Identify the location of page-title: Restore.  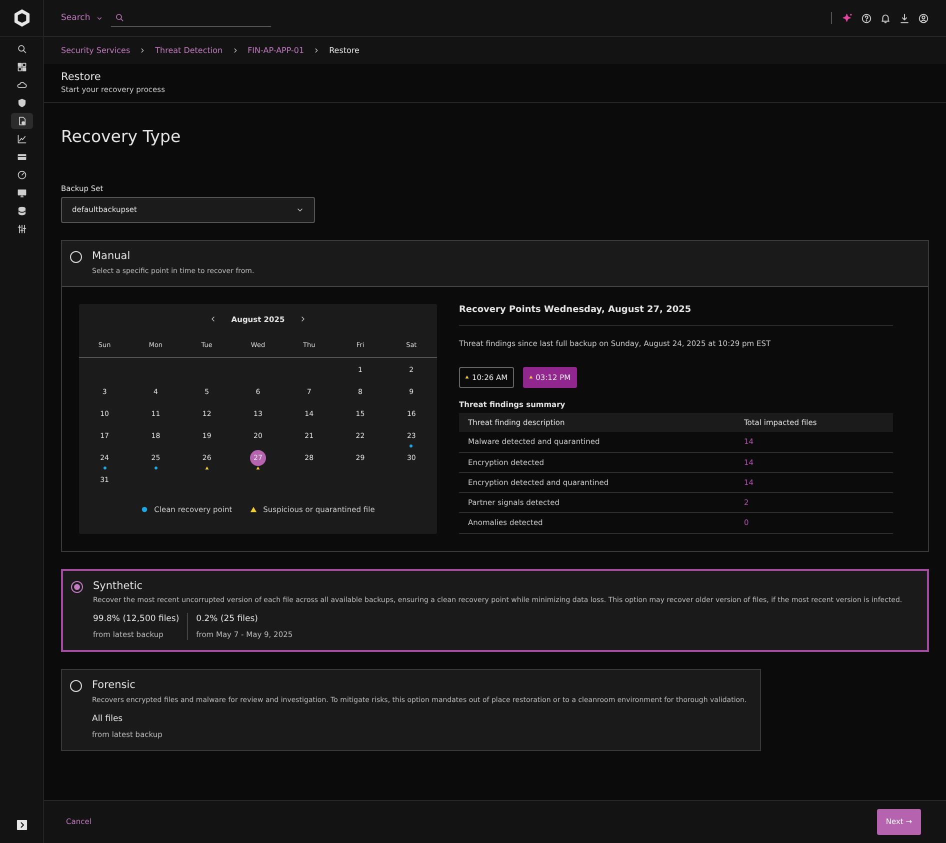
(81, 77).